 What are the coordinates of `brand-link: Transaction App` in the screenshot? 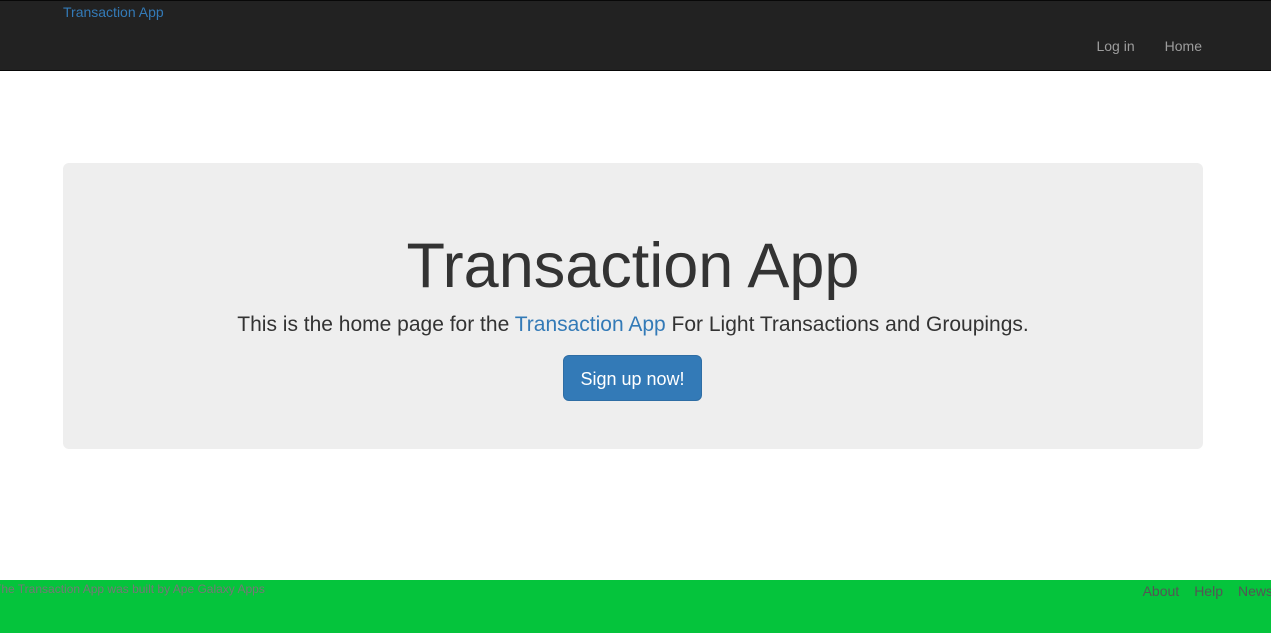 It's located at (113, 12).